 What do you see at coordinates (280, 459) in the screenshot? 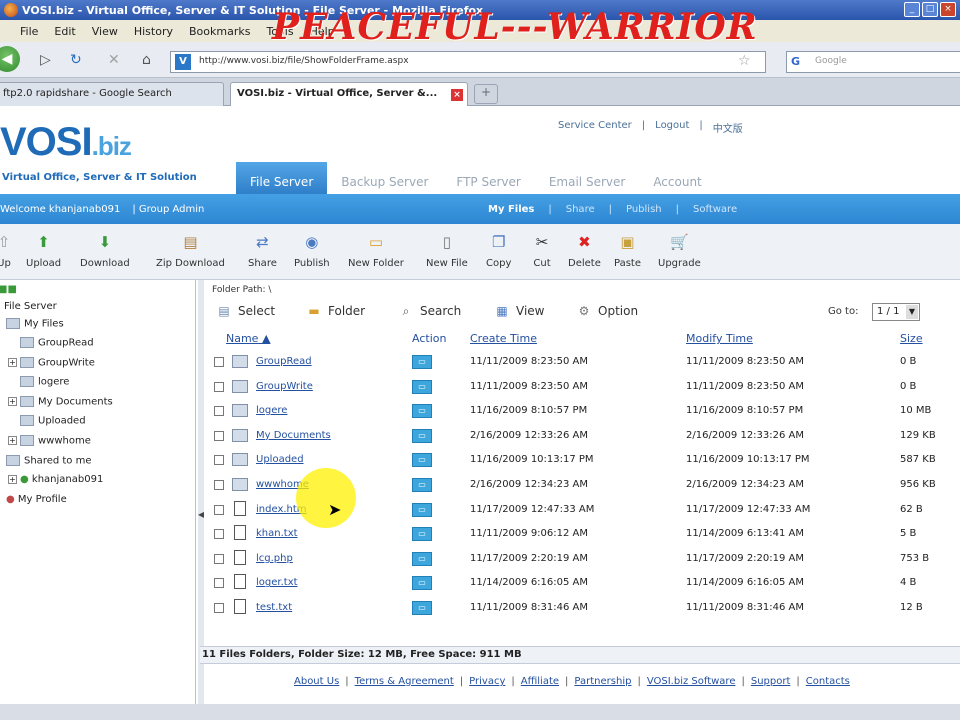
I see `file-name-link: Uploaded` at bounding box center [280, 459].